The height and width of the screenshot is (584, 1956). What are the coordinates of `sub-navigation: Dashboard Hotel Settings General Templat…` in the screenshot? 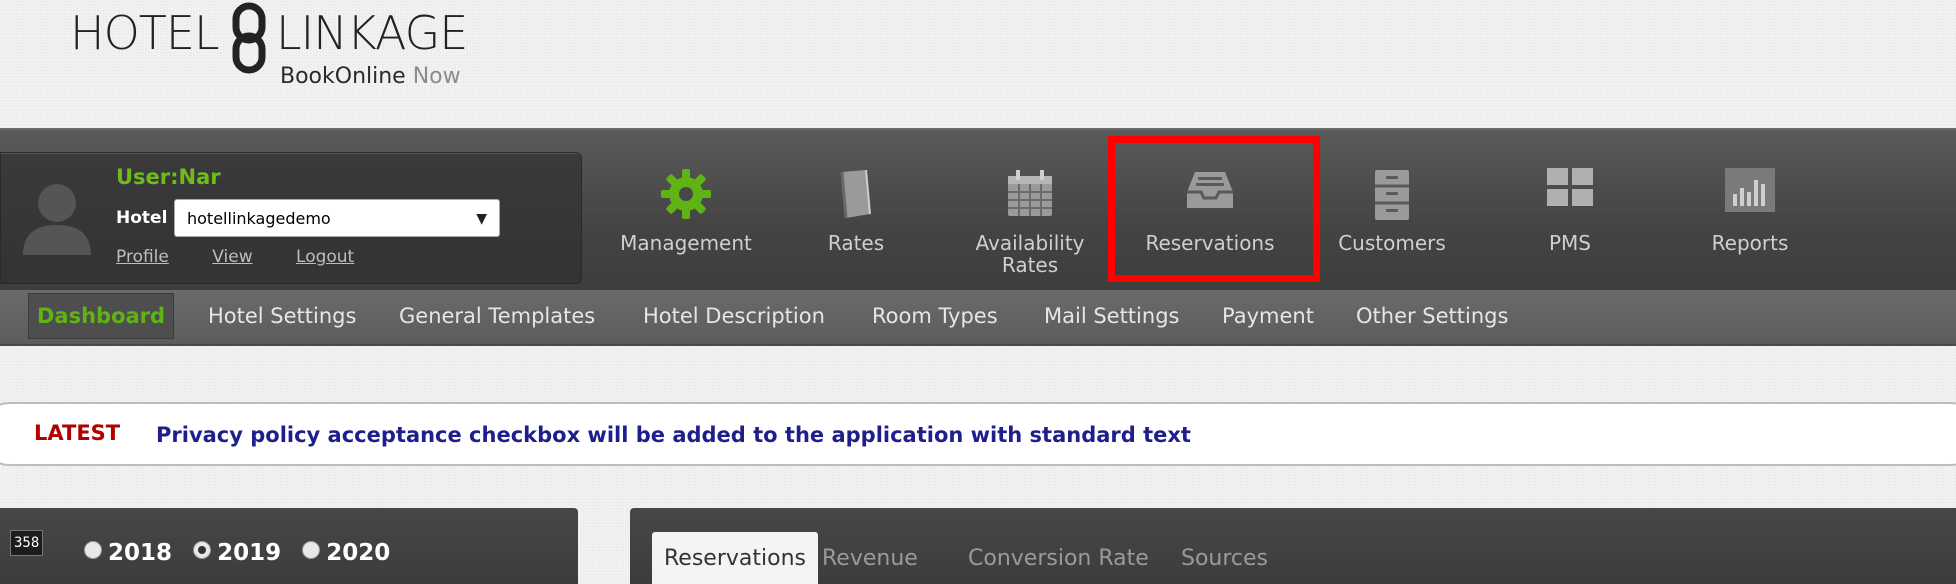 It's located at (978, 318).